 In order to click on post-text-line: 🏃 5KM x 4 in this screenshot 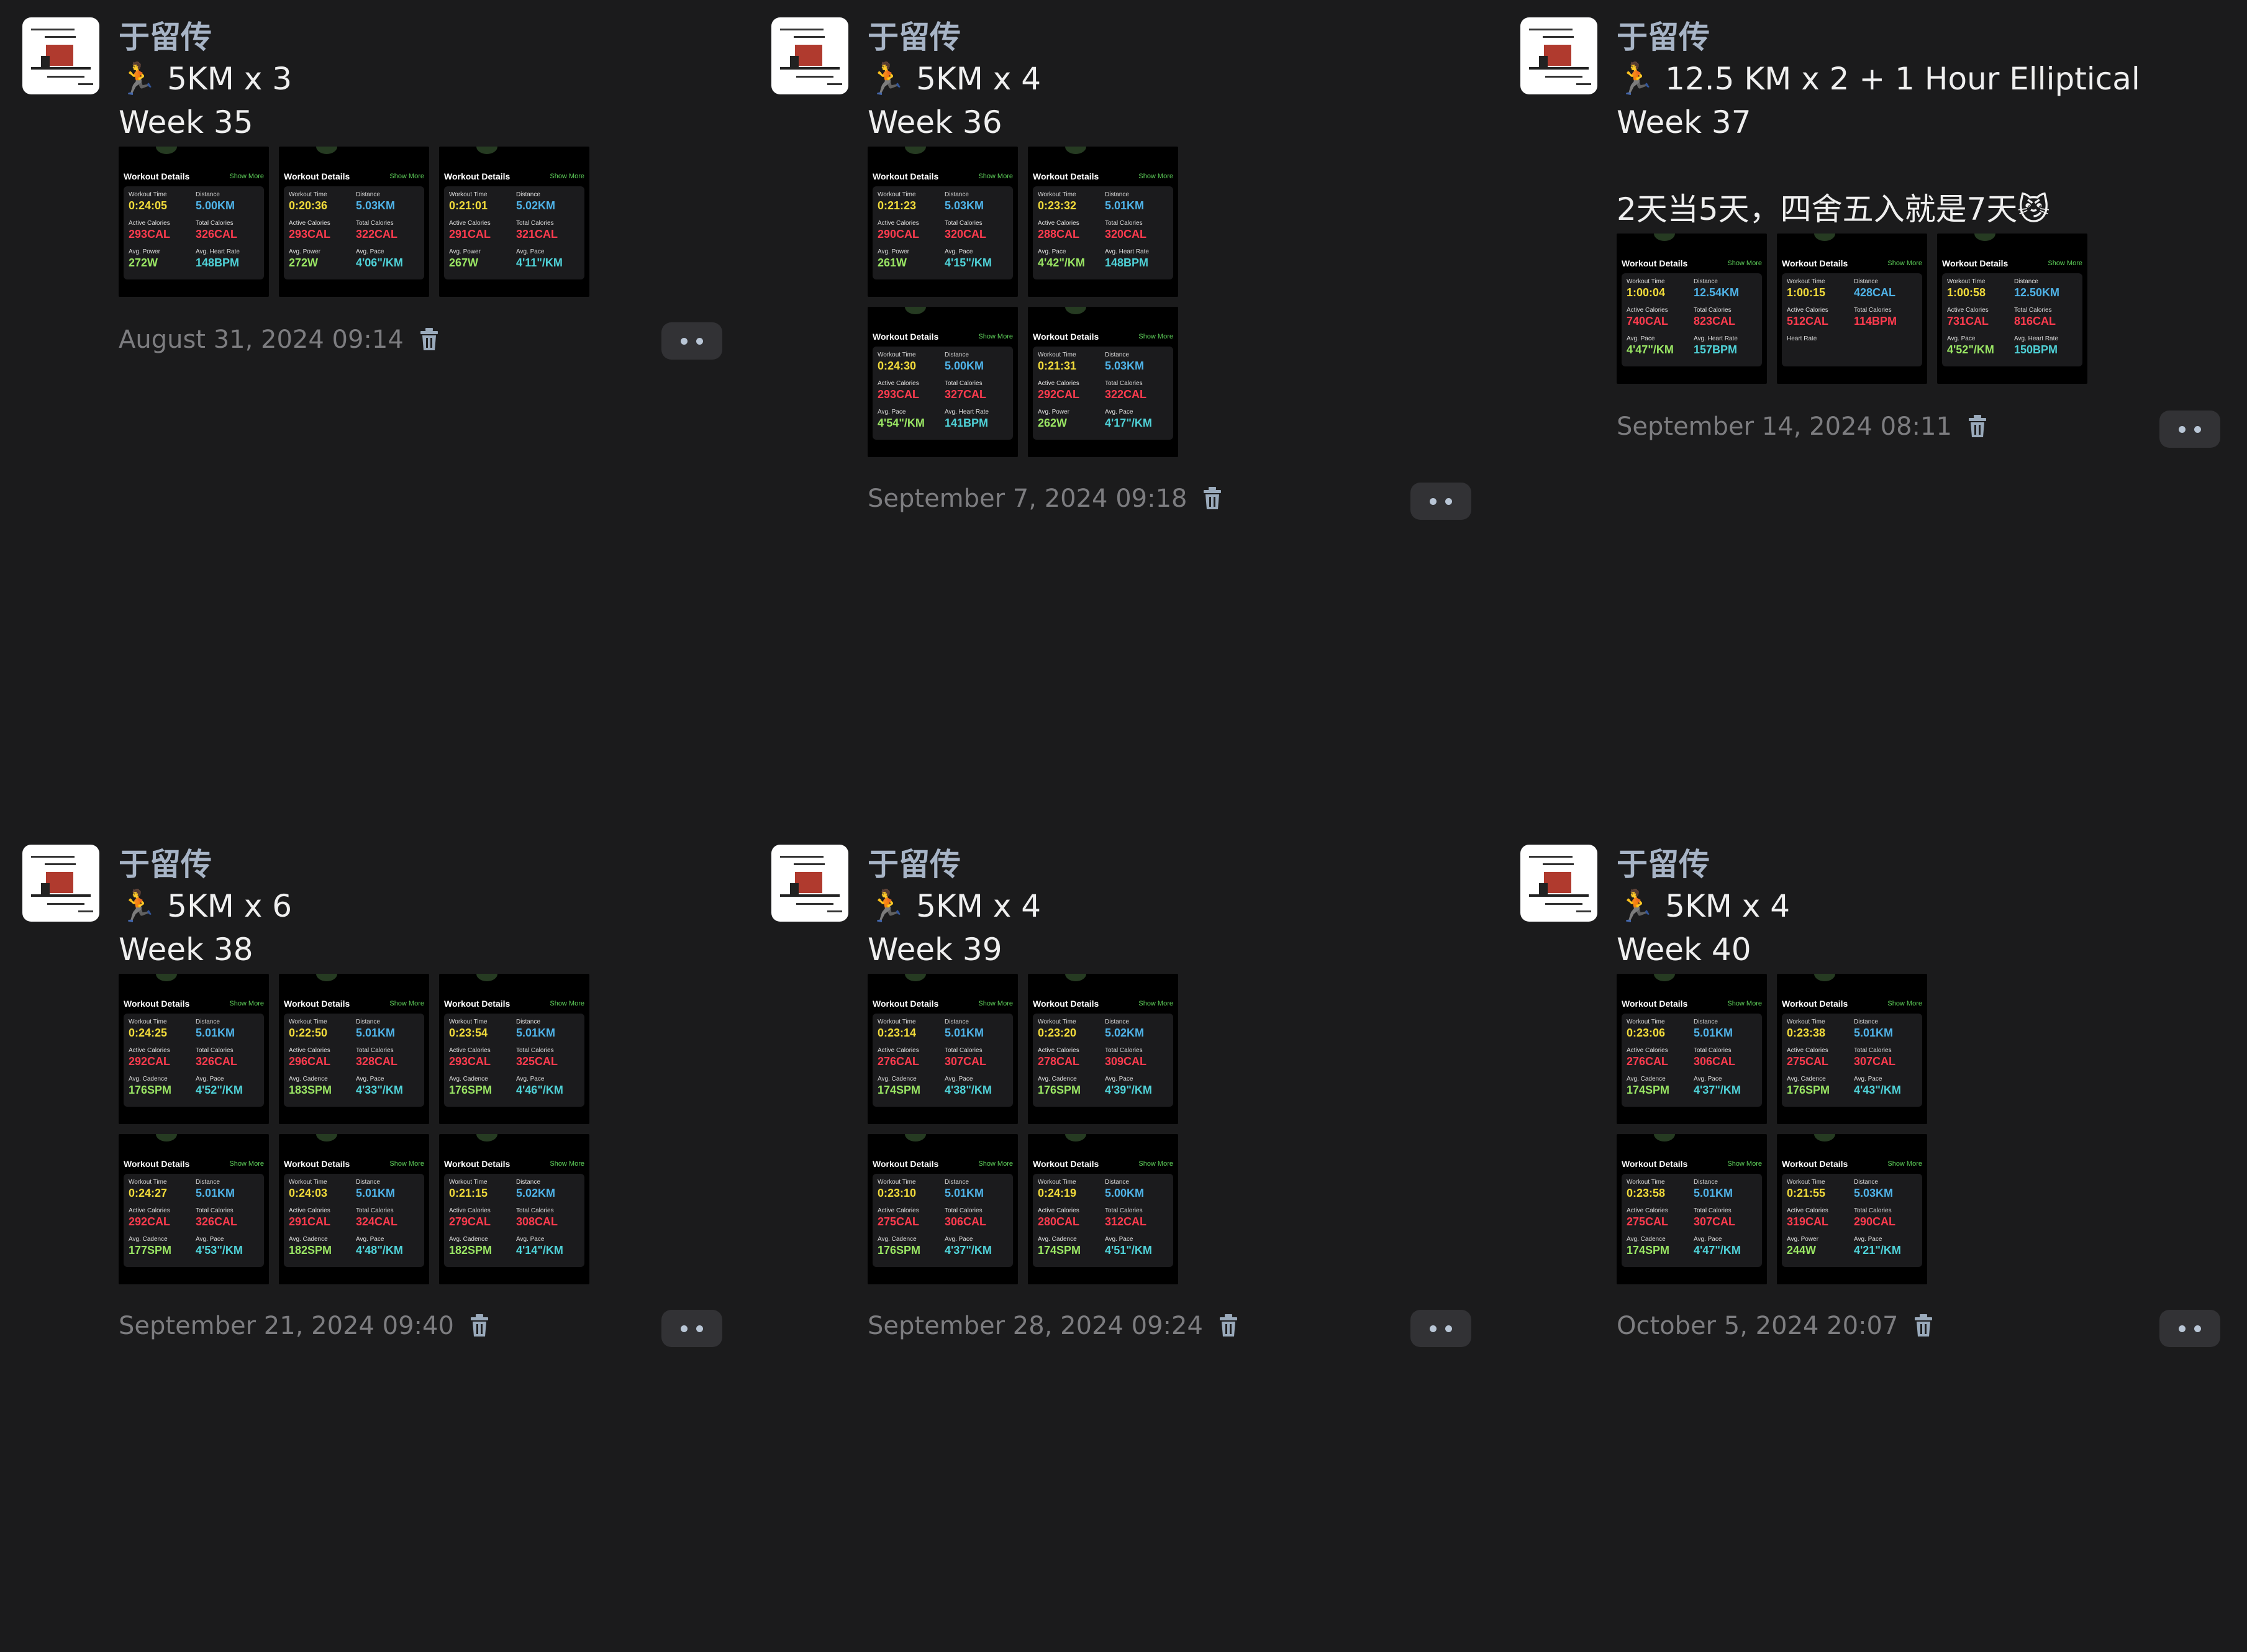, I will do `click(955, 906)`.